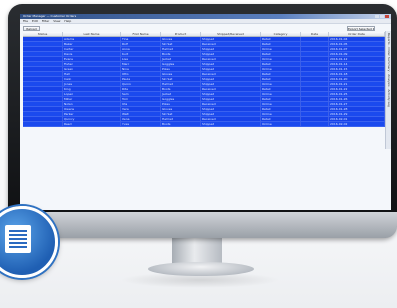  Describe the element at coordinates (357, 49) in the screenshot. I see `table-cell: 2016-01-07` at that location.